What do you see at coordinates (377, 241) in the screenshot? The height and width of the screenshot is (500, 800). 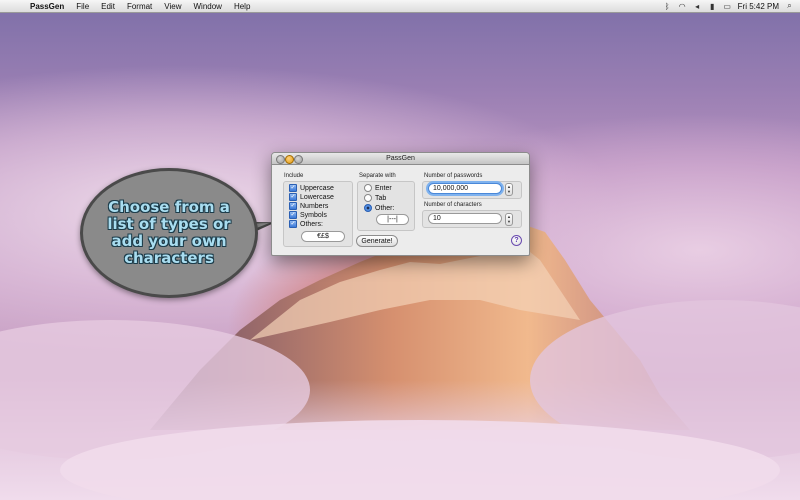 I see `generate-button: Generate!` at bounding box center [377, 241].